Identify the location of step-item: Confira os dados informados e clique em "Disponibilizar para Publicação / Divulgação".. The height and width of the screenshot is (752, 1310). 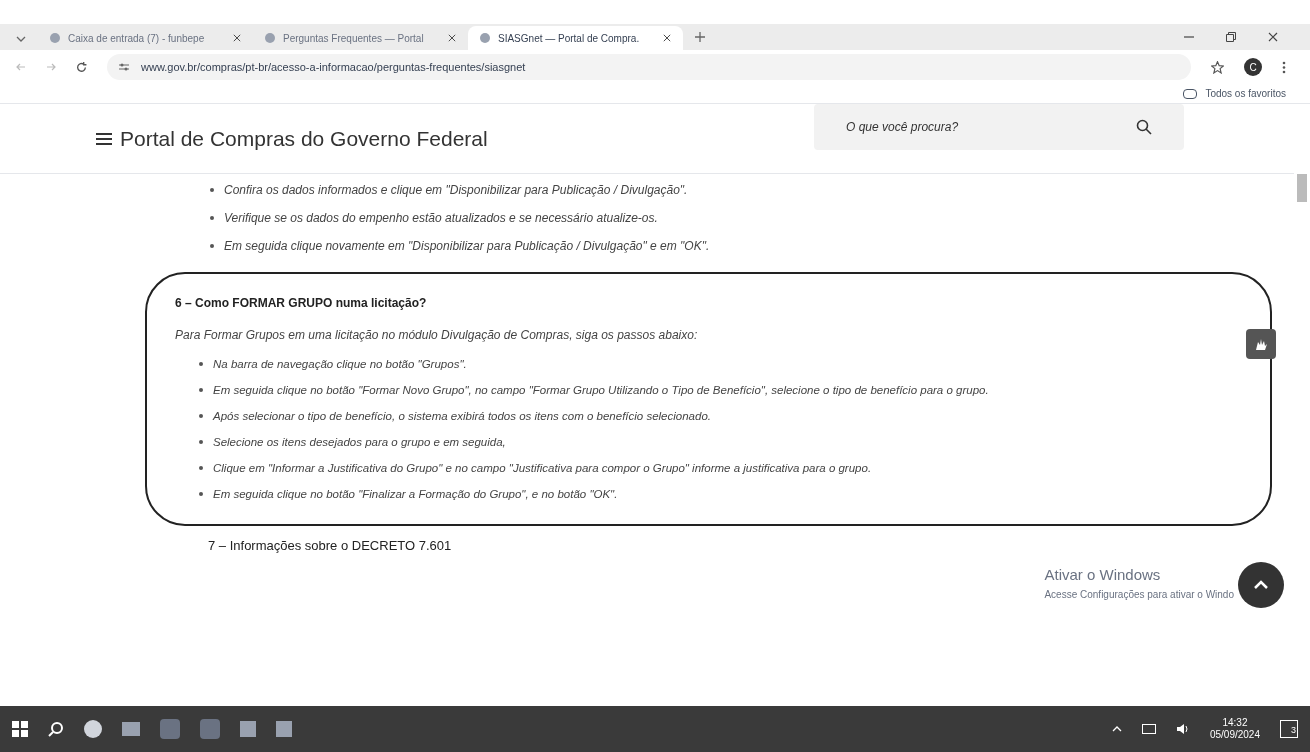
(456, 190).